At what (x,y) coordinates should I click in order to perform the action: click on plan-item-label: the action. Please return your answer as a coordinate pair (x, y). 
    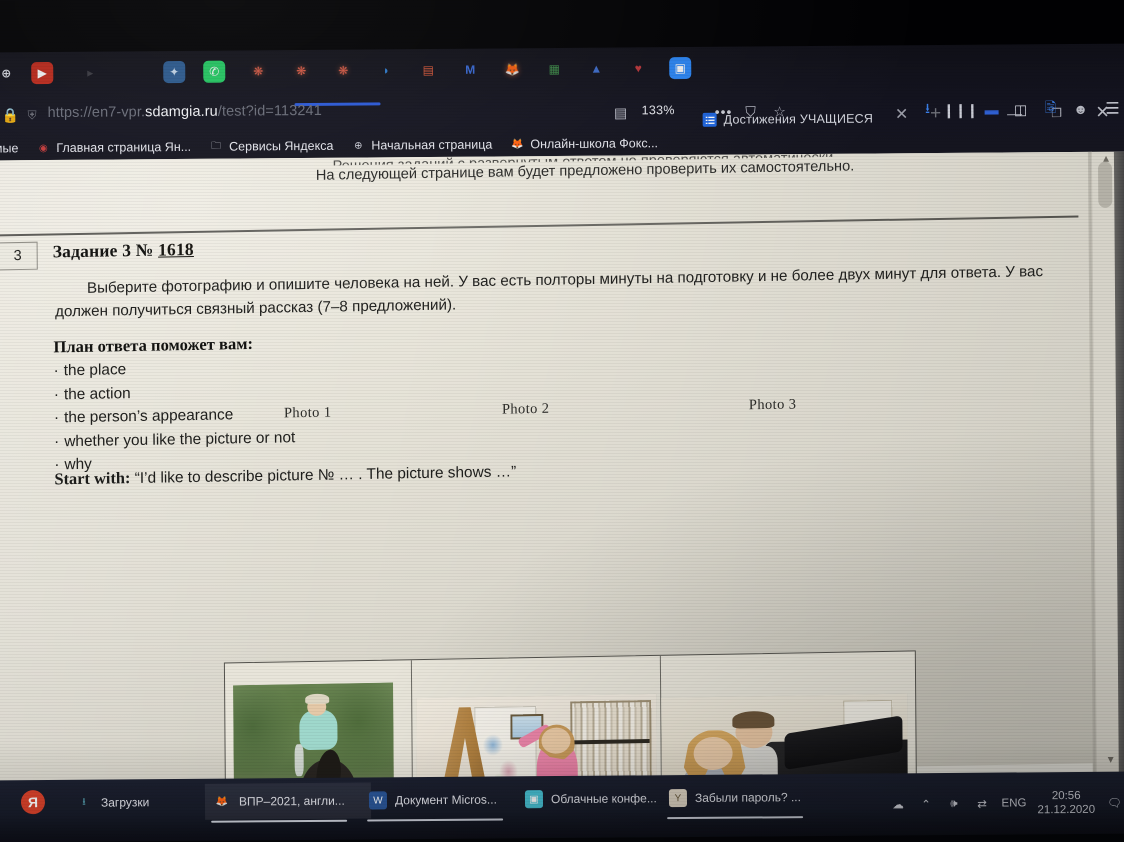
    Looking at the image, I should click on (97, 393).